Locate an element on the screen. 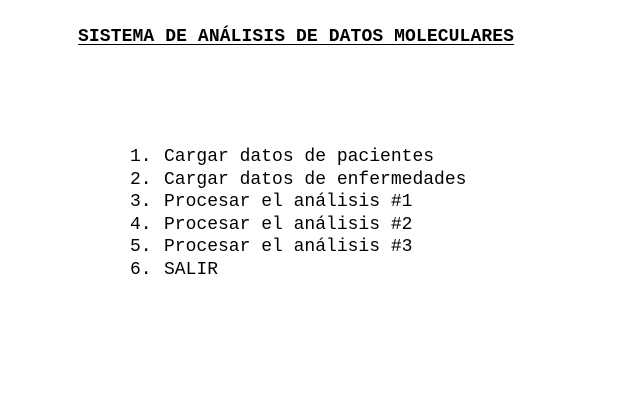 Image resolution: width=635 pixels, height=417 pixels. menu-item-number: 5. is located at coordinates (141, 247).